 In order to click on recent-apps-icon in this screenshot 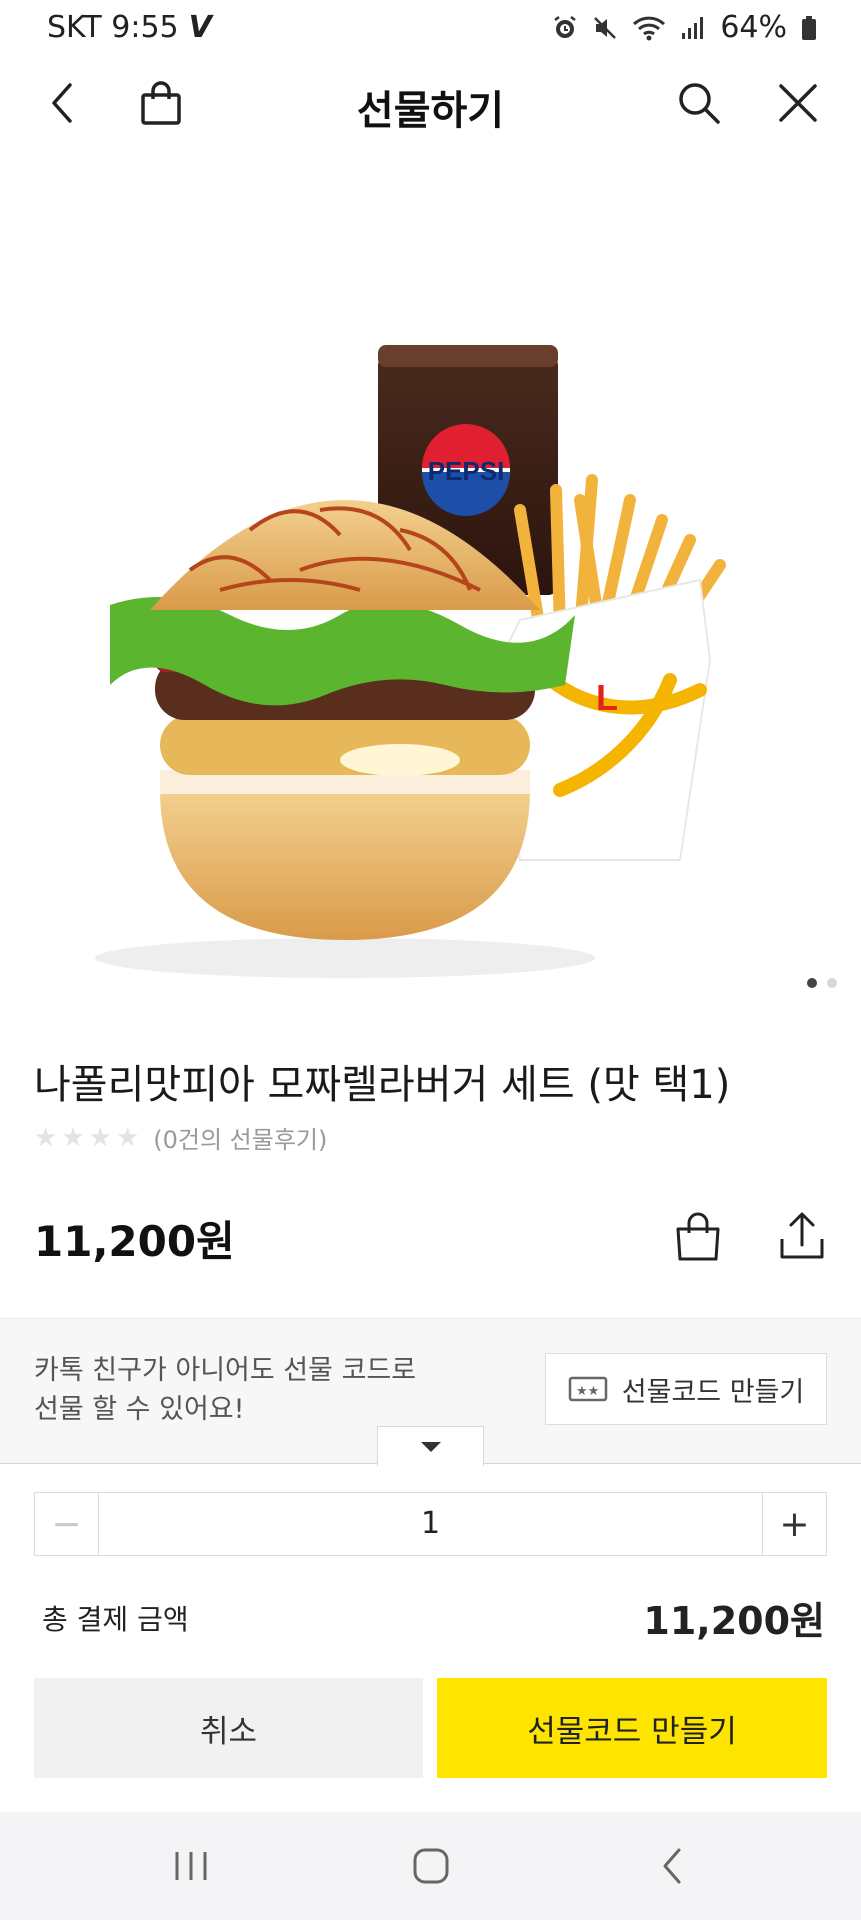, I will do `click(191, 1866)`.